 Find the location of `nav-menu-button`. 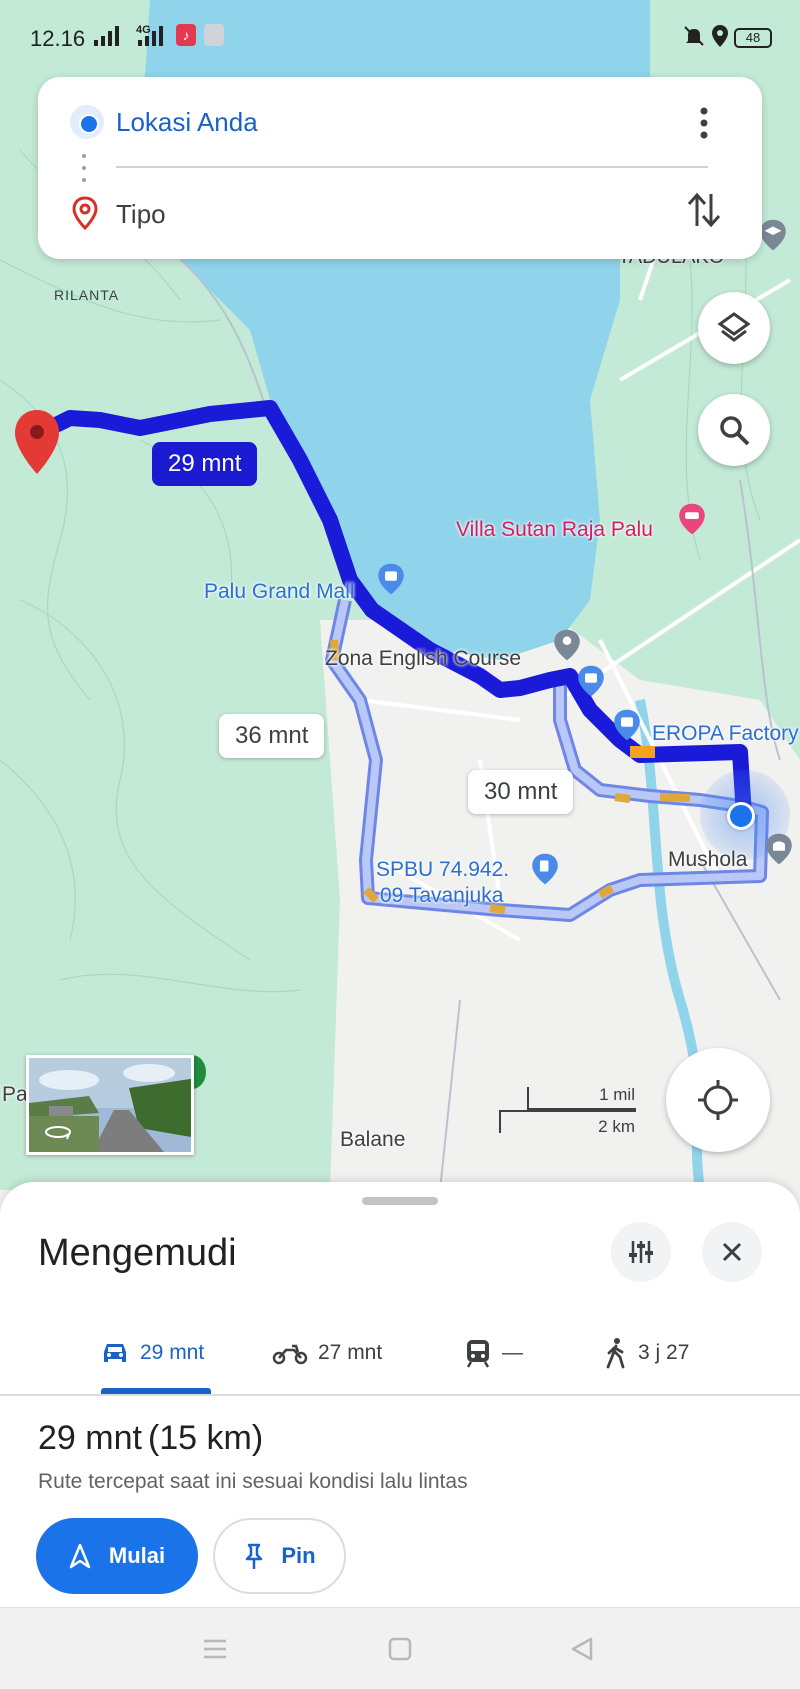

nav-menu-button is located at coordinates (215, 1649).